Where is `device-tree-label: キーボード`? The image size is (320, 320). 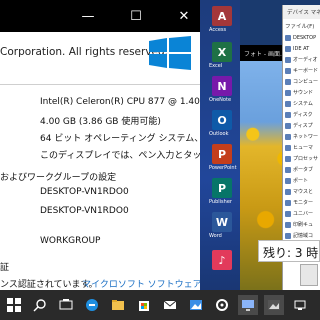
device-tree-label: キーボード is located at coordinates (306, 71).